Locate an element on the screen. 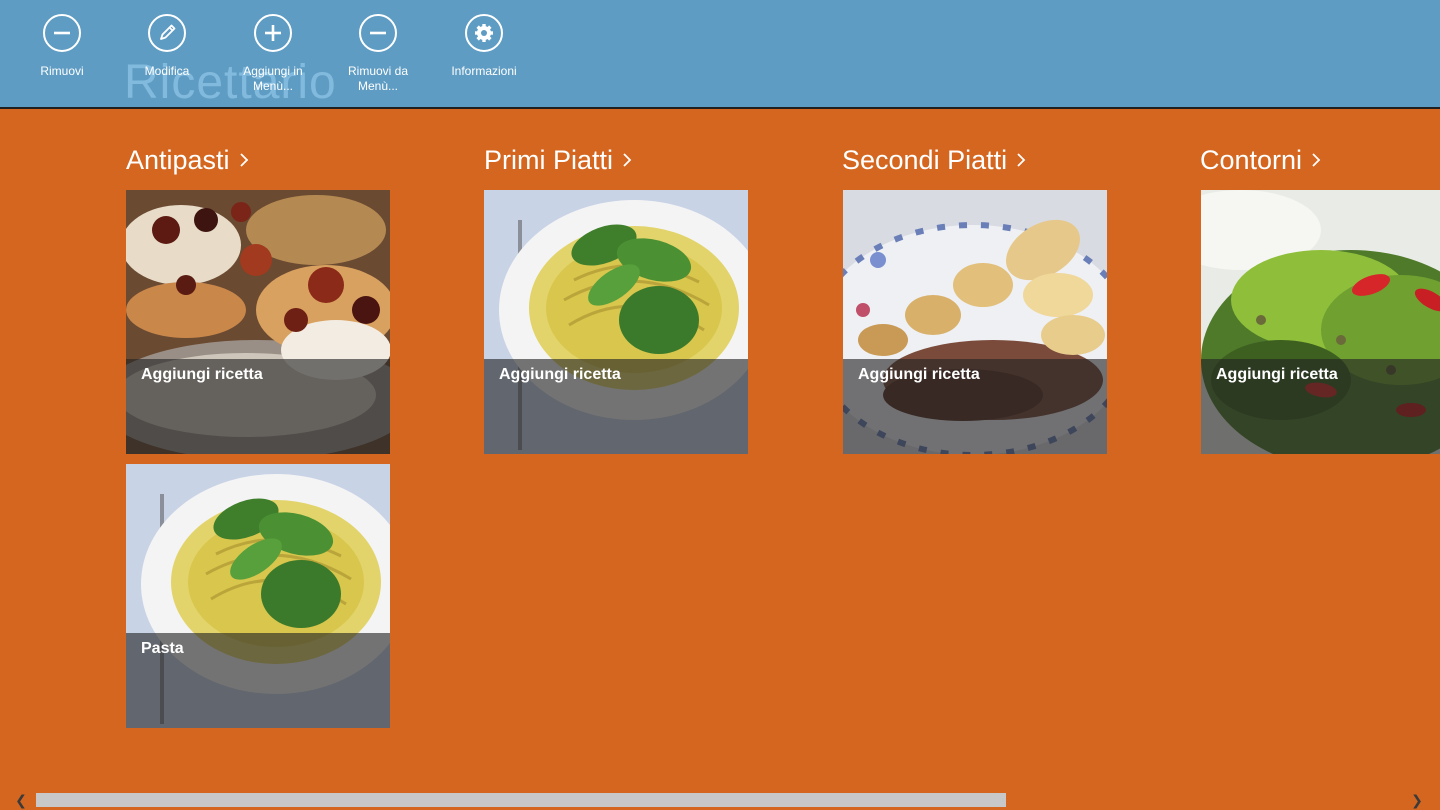 Image resolution: width=1440 pixels, height=810 pixels. group-title: Secondi Piatti is located at coordinates (925, 159).